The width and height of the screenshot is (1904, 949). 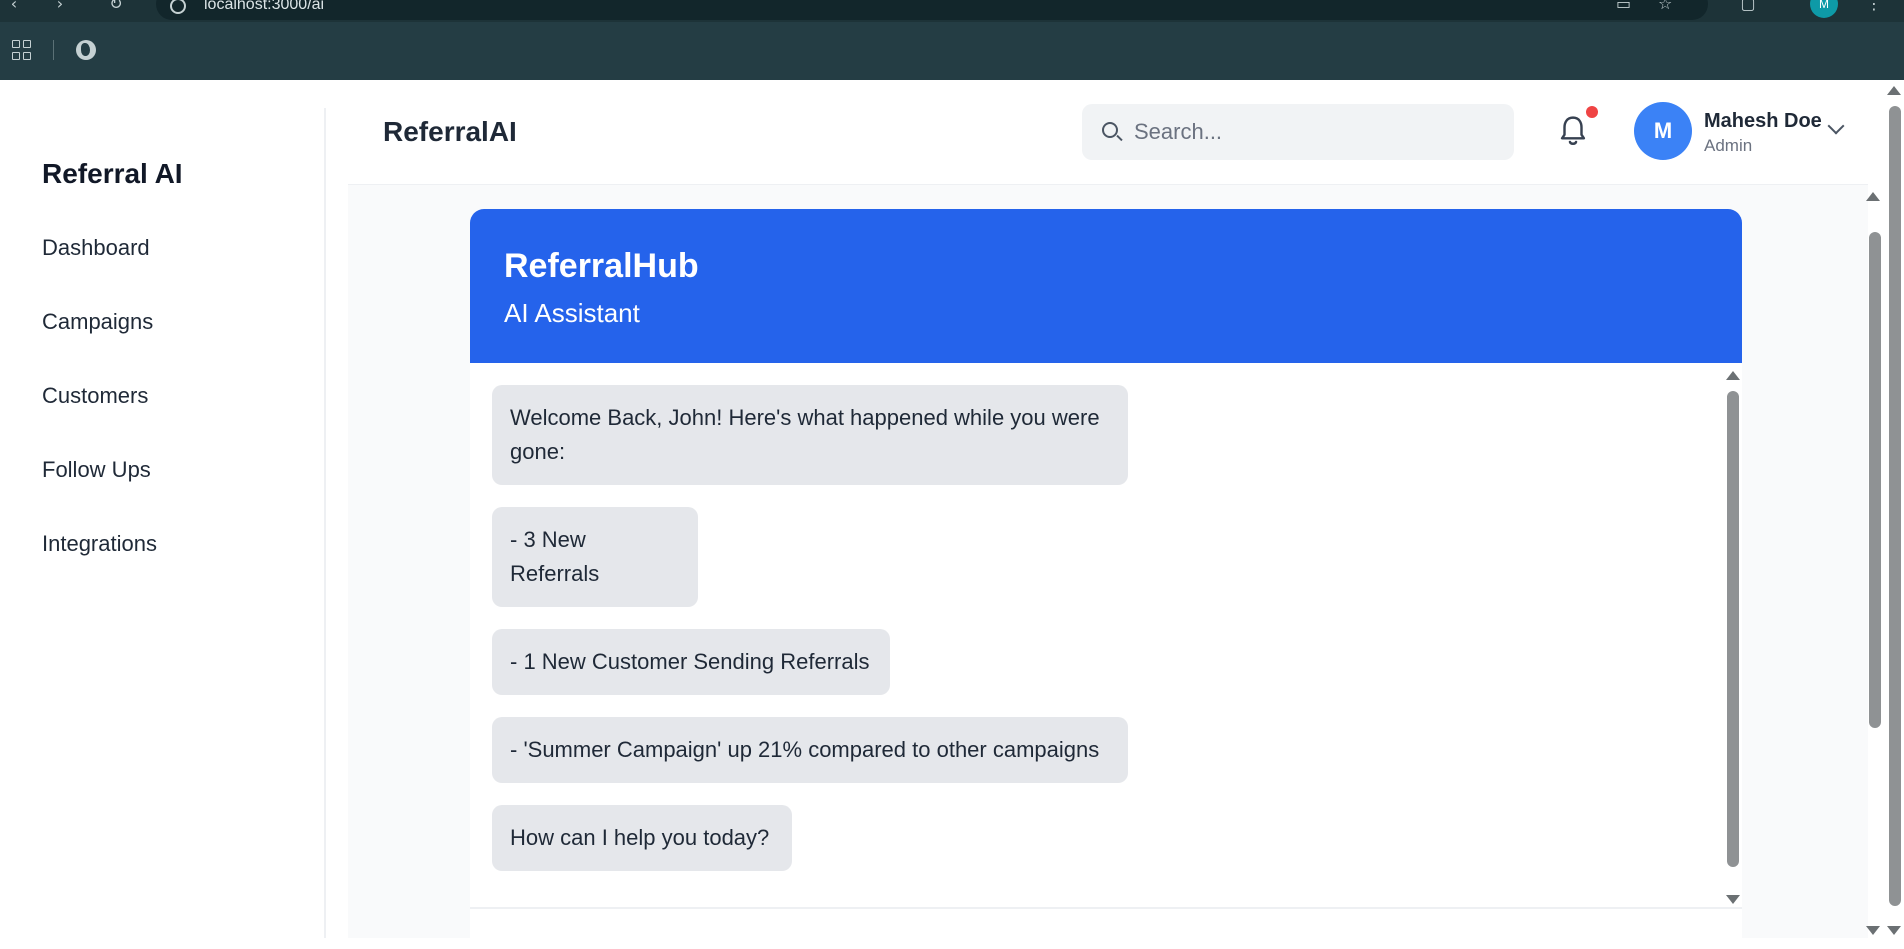 I want to click on star-icon: ☆, so click(x=1665, y=6).